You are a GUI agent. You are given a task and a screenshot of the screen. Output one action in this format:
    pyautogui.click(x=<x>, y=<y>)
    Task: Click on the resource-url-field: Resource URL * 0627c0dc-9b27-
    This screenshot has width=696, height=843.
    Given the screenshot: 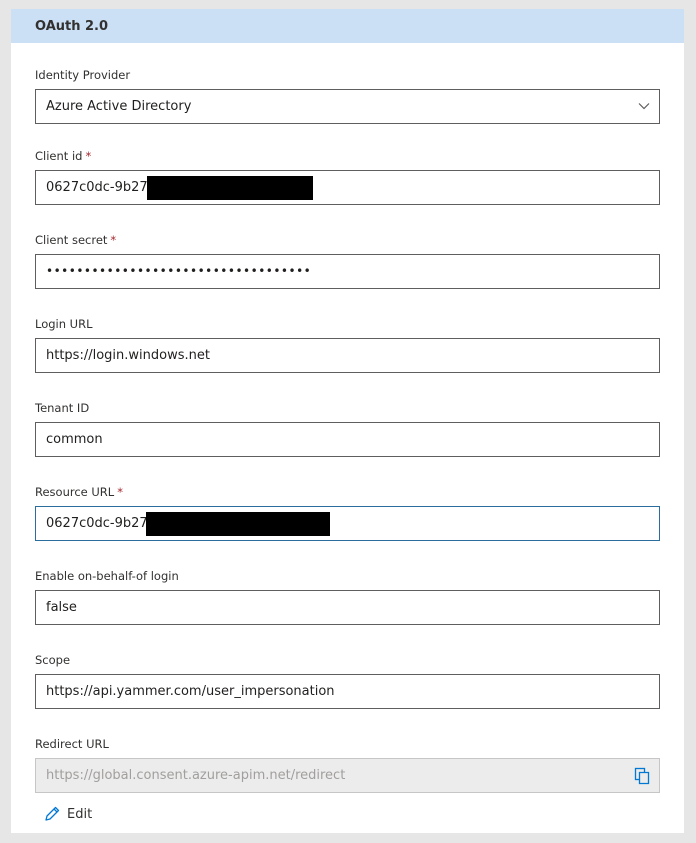 What is the action you would take?
    pyautogui.click(x=347, y=512)
    